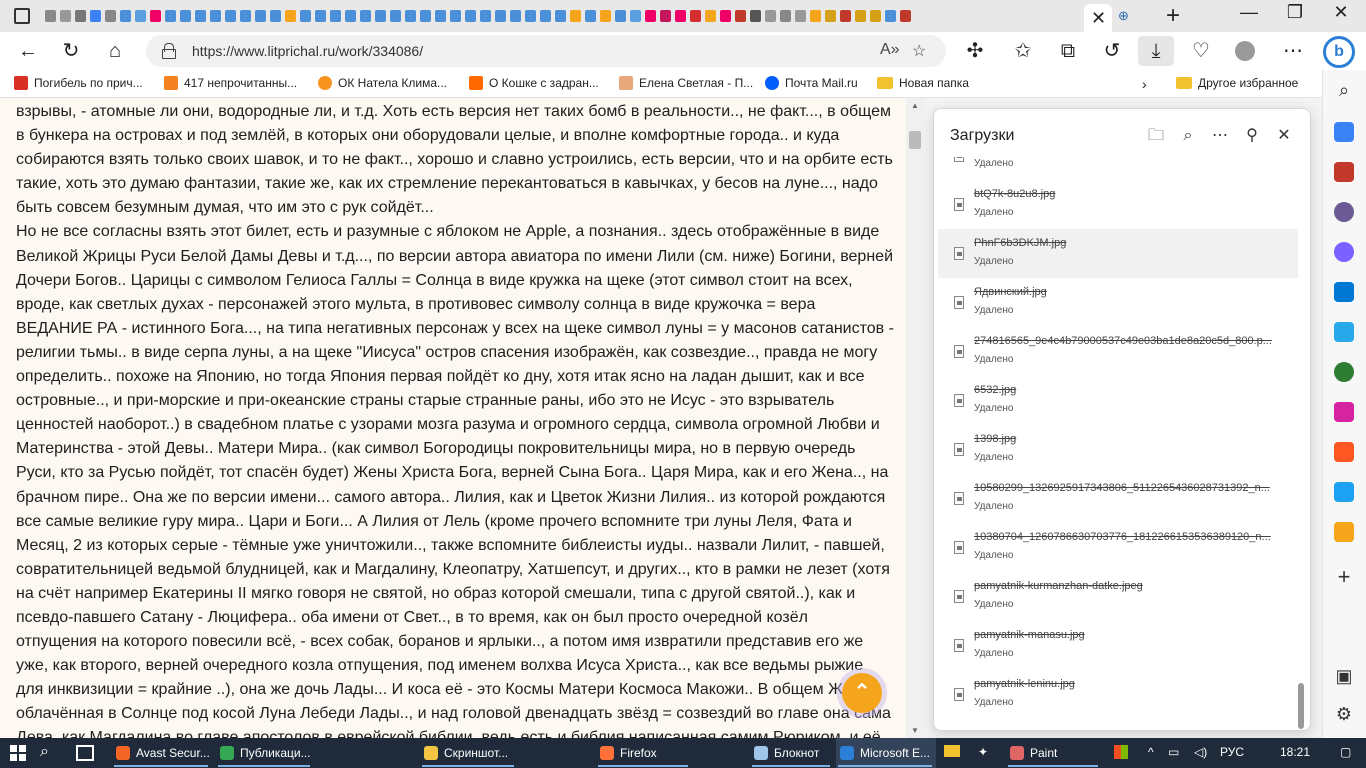 This screenshot has width=1366, height=768. I want to click on active-tab: ✕, so click(1098, 18).